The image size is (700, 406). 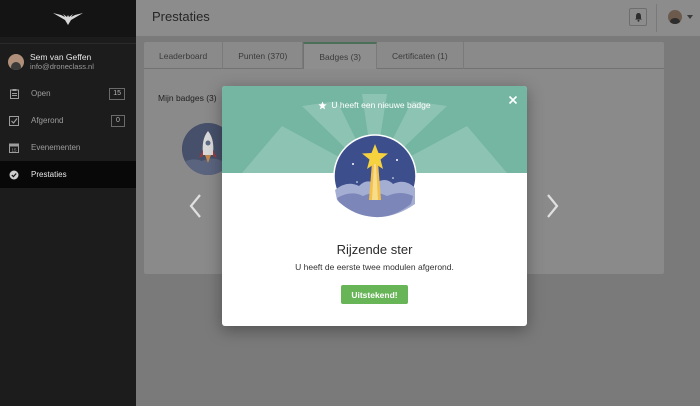 I want to click on sidebar-item-prestaties: Prestaties, so click(x=68, y=174).